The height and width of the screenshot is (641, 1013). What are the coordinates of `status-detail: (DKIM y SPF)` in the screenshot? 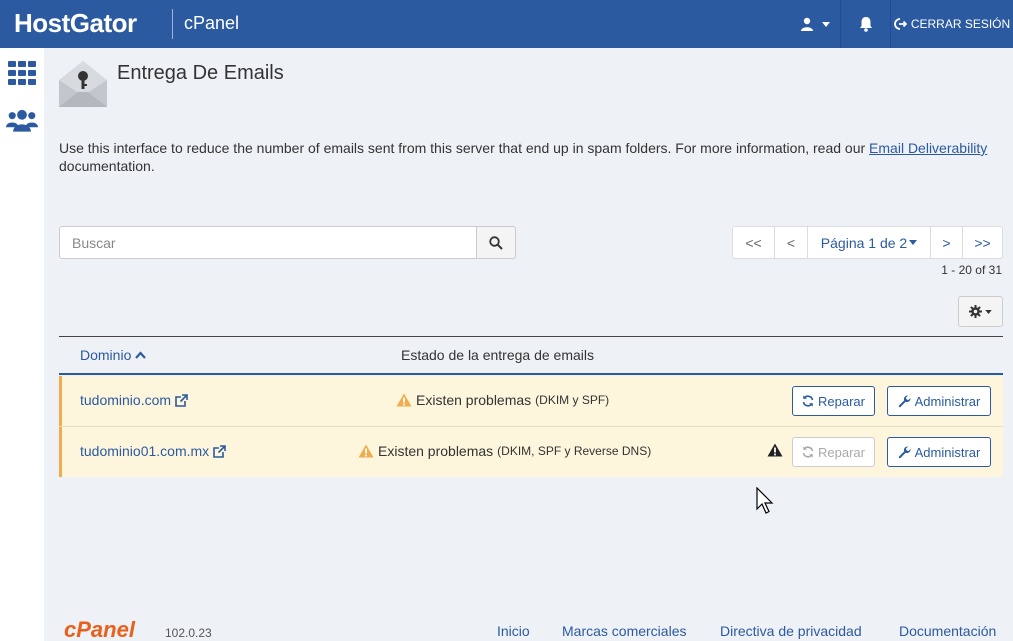 It's located at (572, 400).